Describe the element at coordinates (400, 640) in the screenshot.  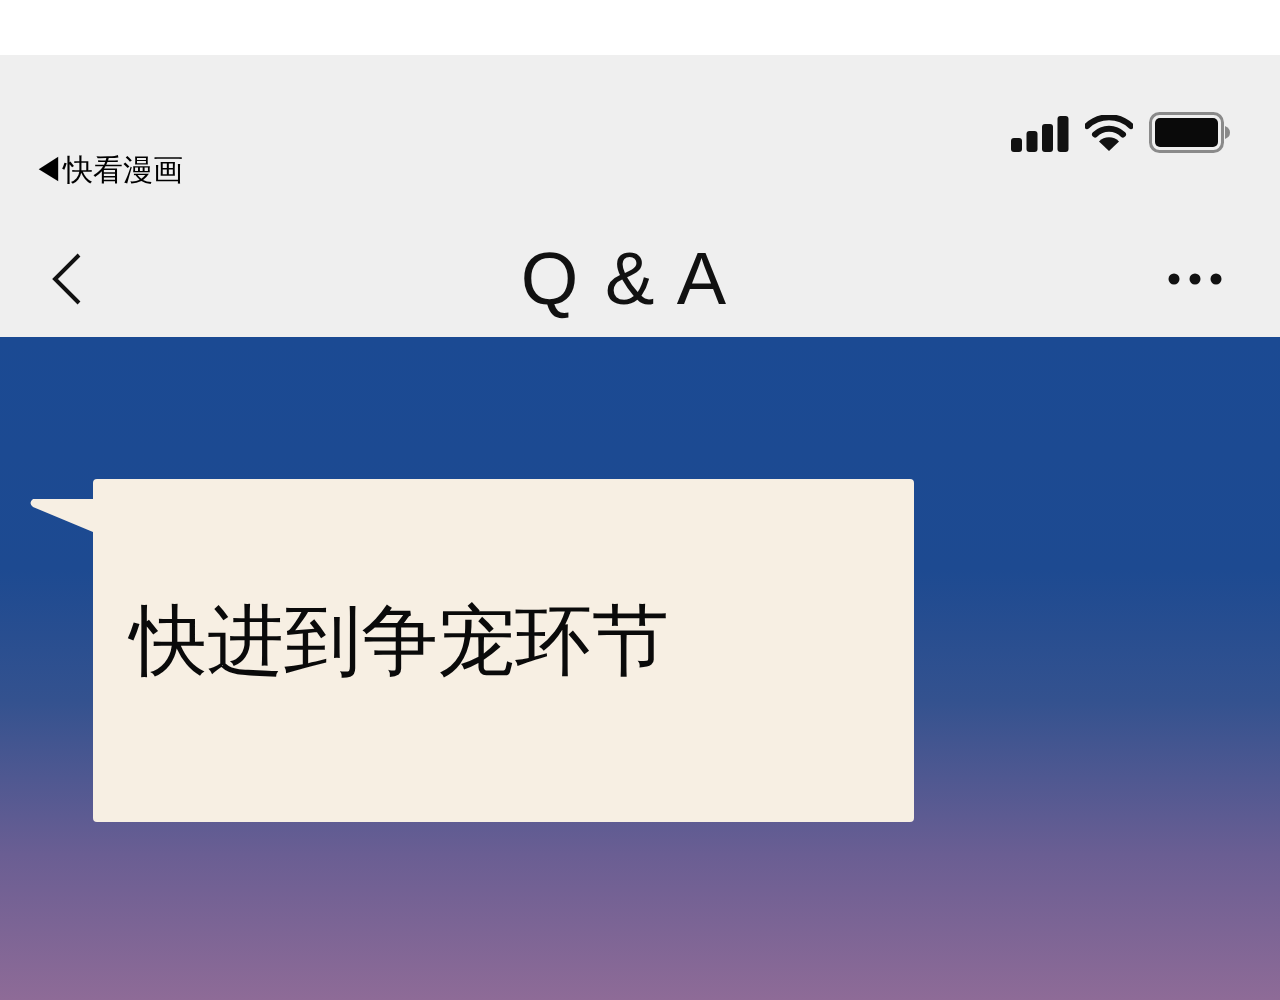
I see `message-text: 快进到争宠环节` at that location.